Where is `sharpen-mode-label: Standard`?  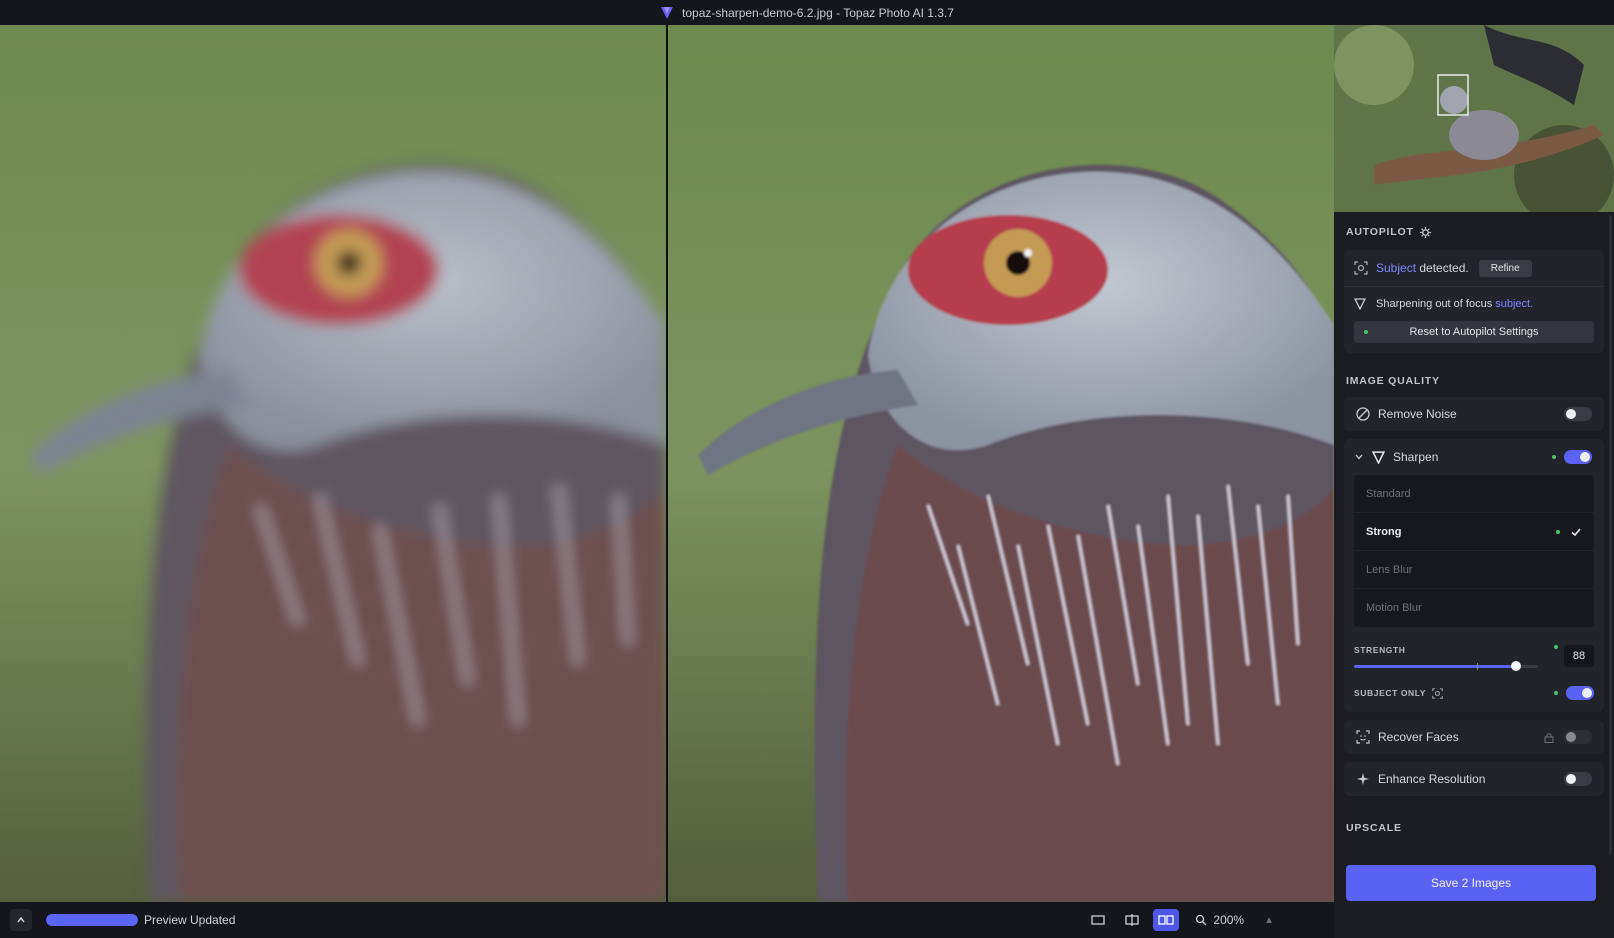 sharpen-mode-label: Standard is located at coordinates (1388, 493).